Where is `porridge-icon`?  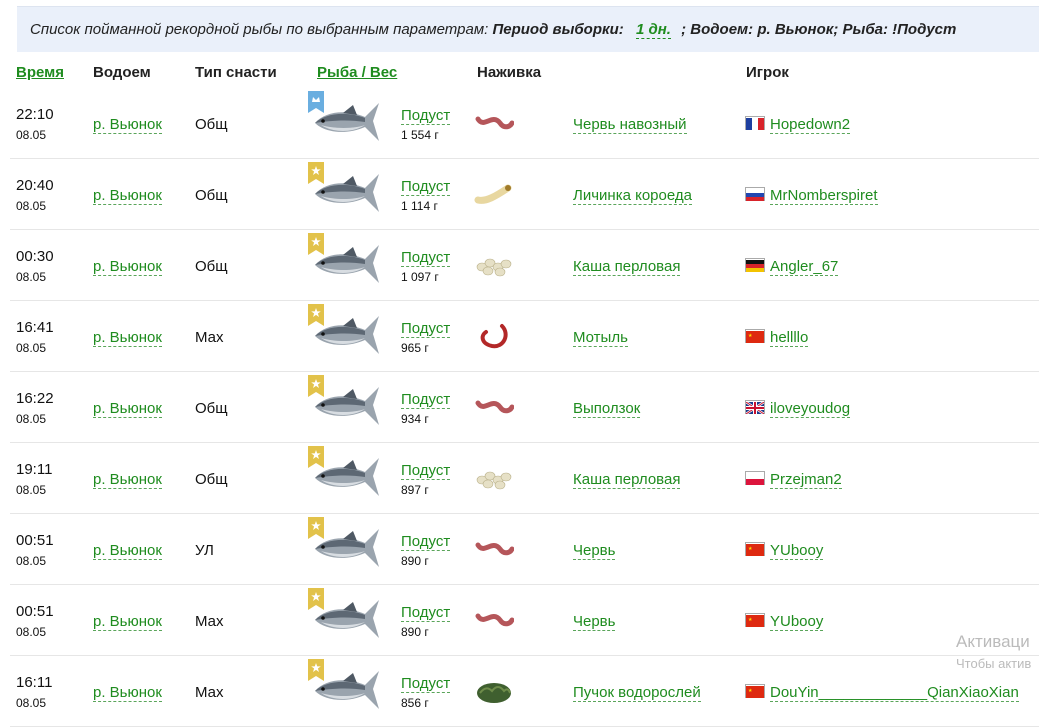
porridge-icon is located at coordinates (494, 478).